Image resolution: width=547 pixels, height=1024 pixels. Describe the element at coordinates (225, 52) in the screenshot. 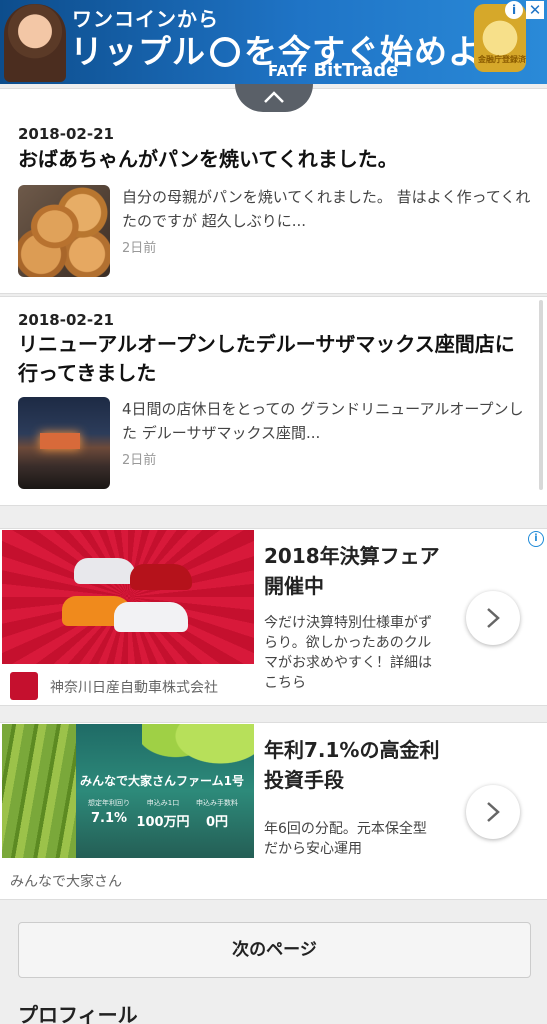

I see `ripple-logo-icon` at that location.